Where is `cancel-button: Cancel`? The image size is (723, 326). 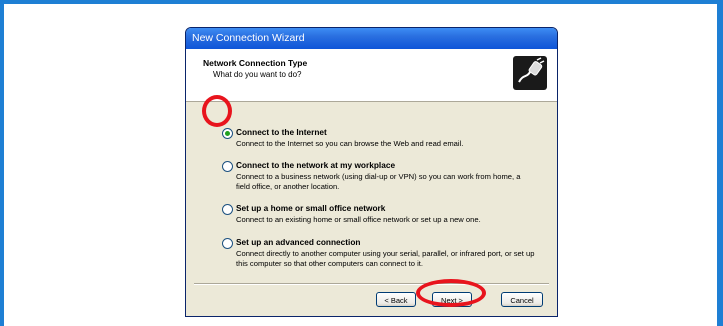 cancel-button: Cancel is located at coordinates (522, 299).